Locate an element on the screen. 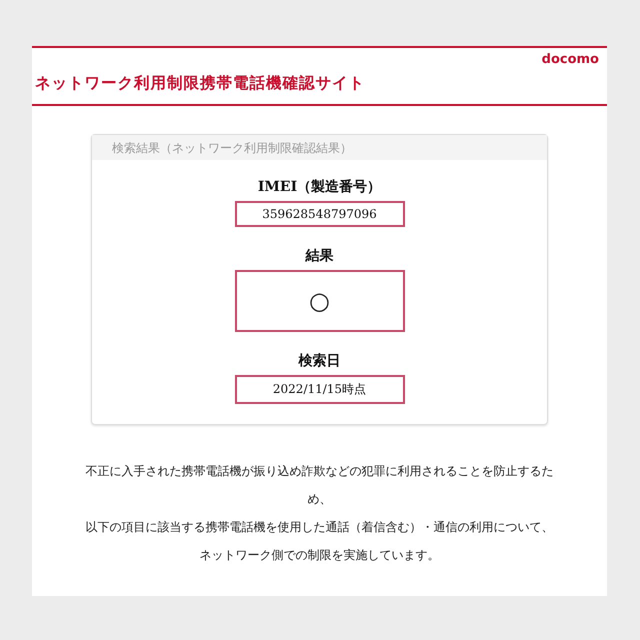 Image resolution: width=640 pixels, height=640 pixels. result-mark: ○ is located at coordinates (319, 301).